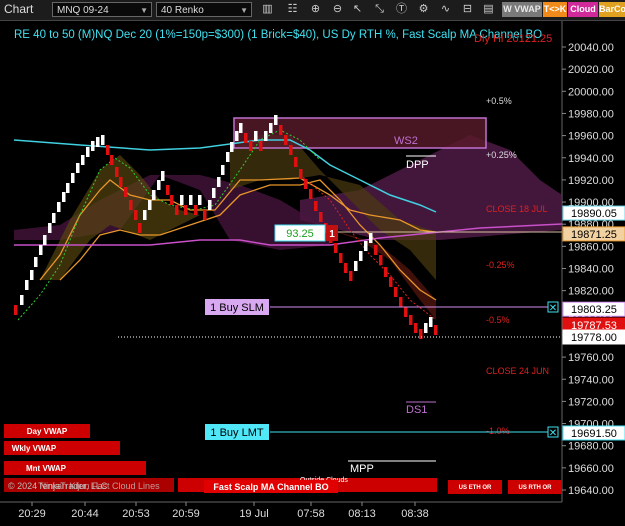 Image resolution: width=625 pixels, height=526 pixels. What do you see at coordinates (253, 514) in the screenshot?
I see `time-tick-label: 19 Jul` at bounding box center [253, 514].